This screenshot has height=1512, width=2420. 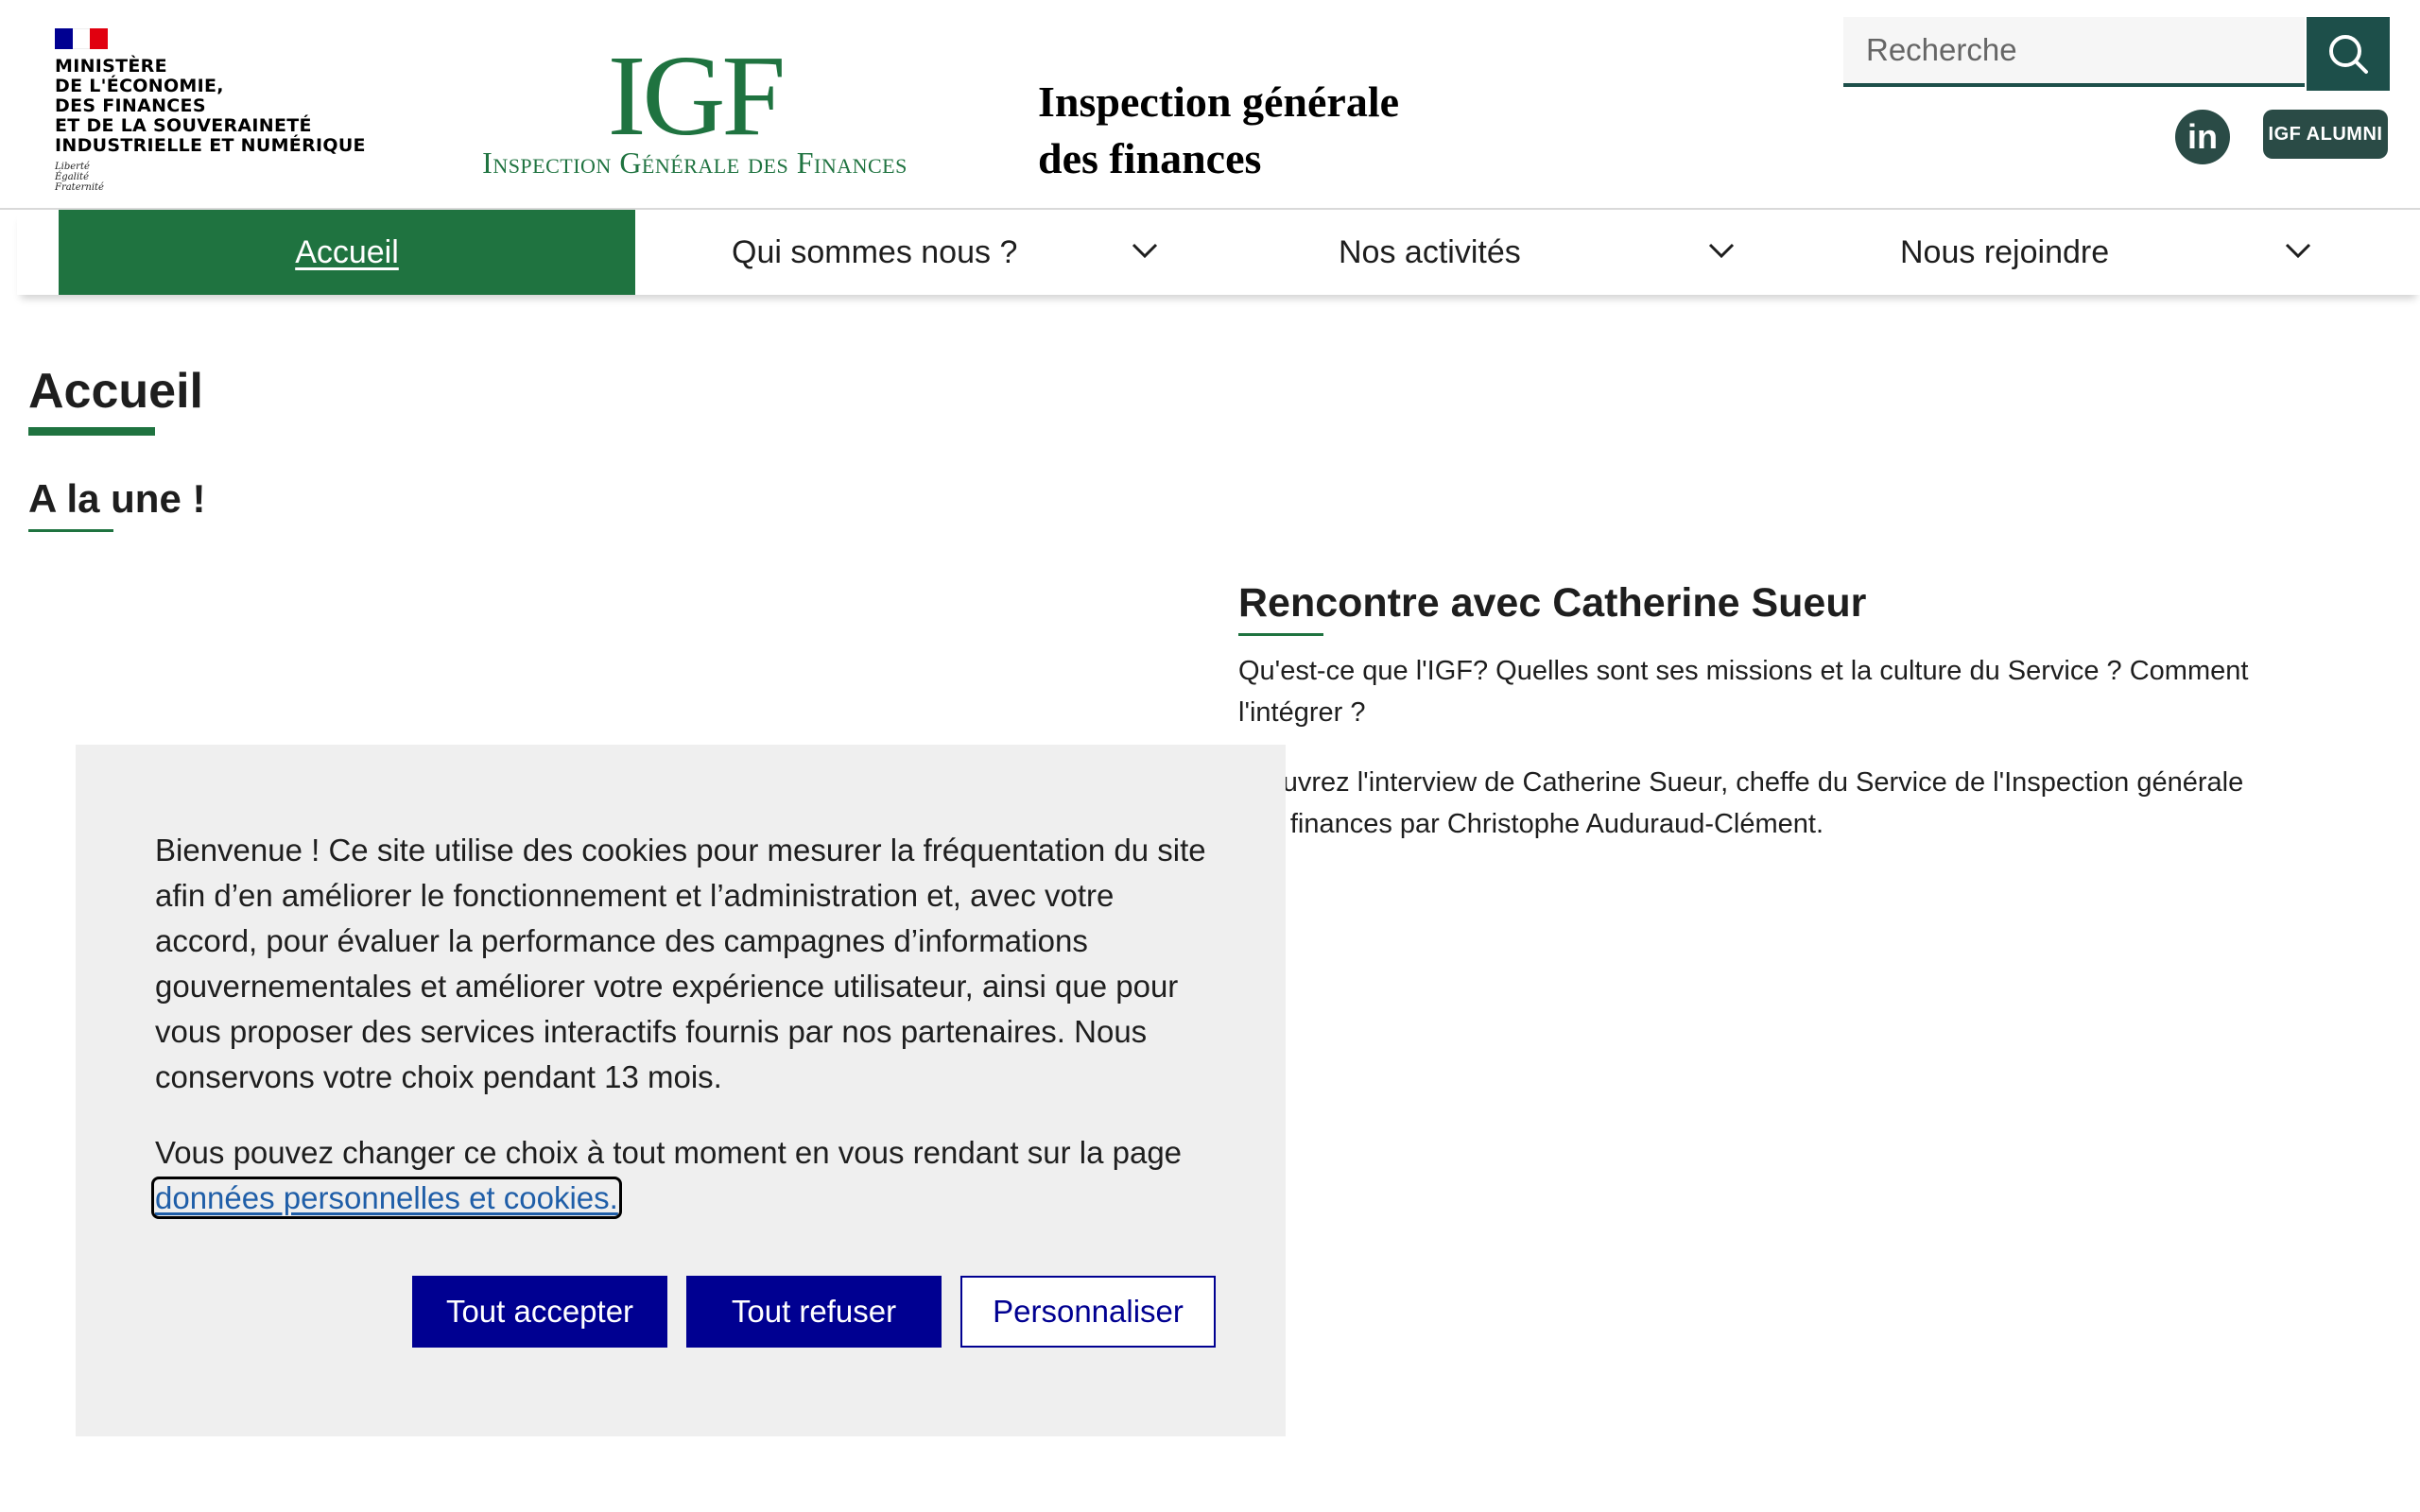 What do you see at coordinates (2325, 134) in the screenshot?
I see `igf-alumni-button: IGF ALUMNI` at bounding box center [2325, 134].